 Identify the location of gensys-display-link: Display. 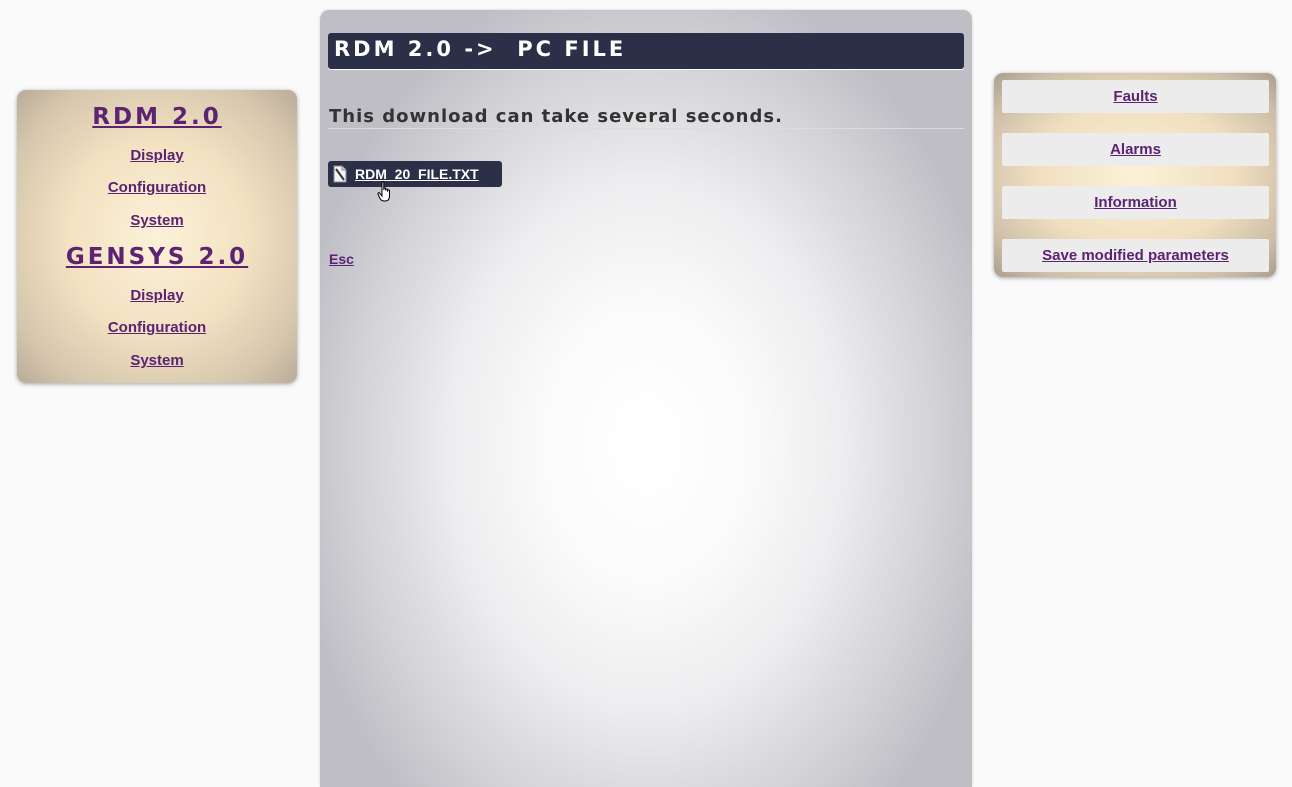
(157, 295).